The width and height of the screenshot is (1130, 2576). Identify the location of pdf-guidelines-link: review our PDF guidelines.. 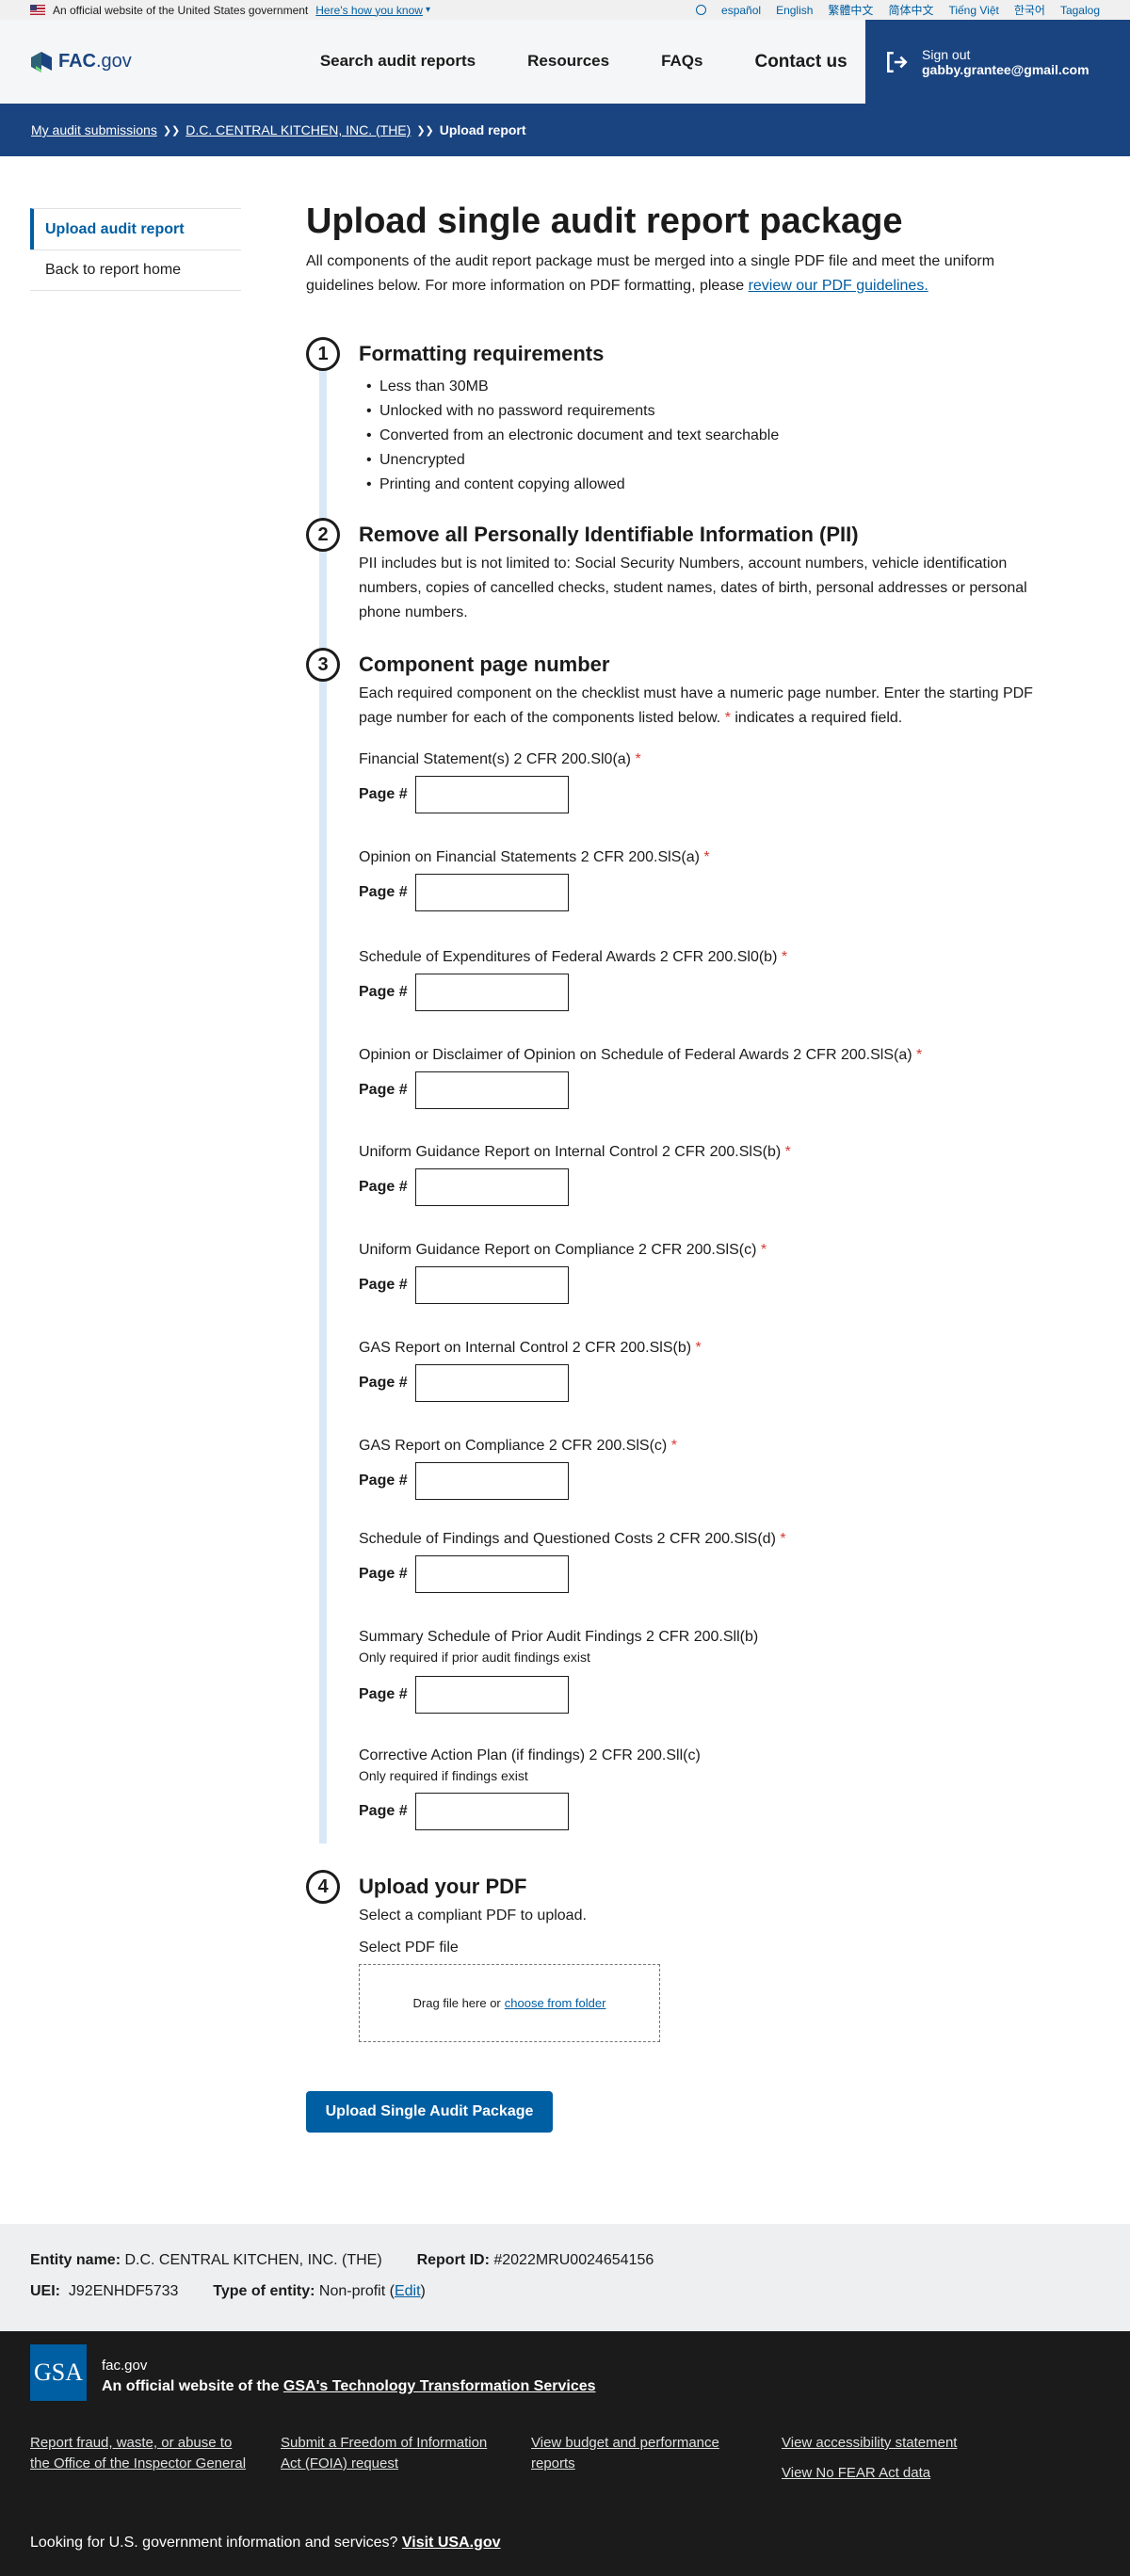
(839, 286).